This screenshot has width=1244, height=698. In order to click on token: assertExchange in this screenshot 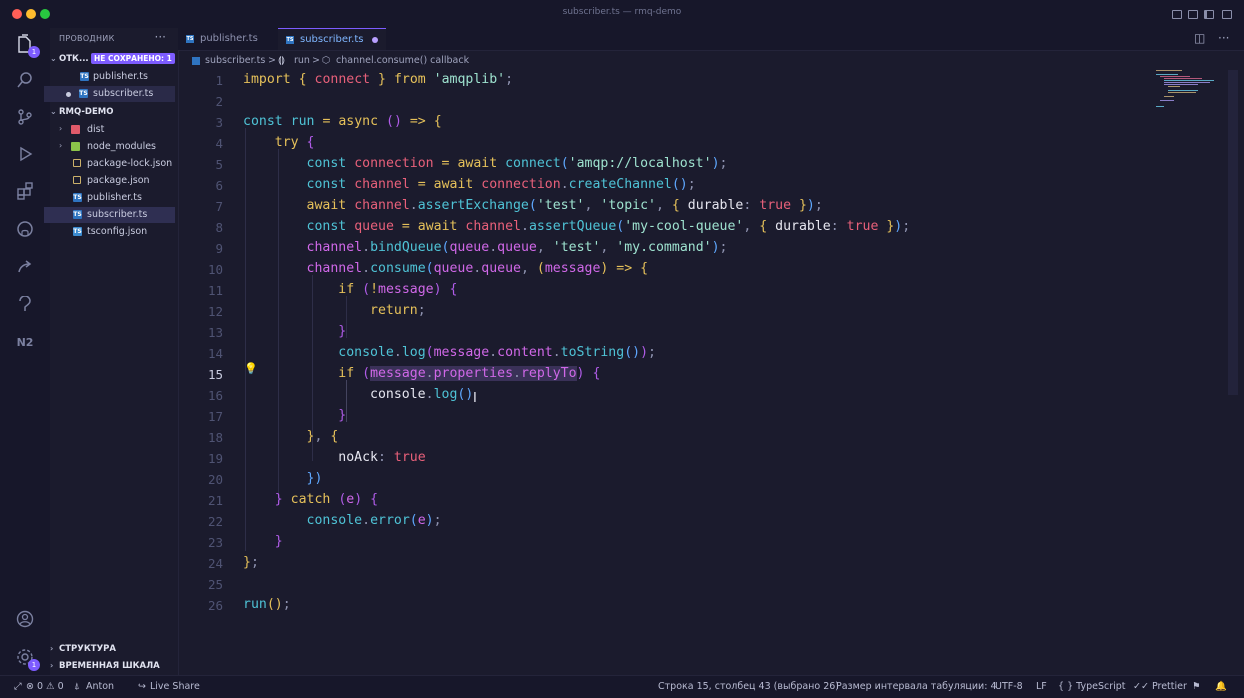, I will do `click(473, 205)`.